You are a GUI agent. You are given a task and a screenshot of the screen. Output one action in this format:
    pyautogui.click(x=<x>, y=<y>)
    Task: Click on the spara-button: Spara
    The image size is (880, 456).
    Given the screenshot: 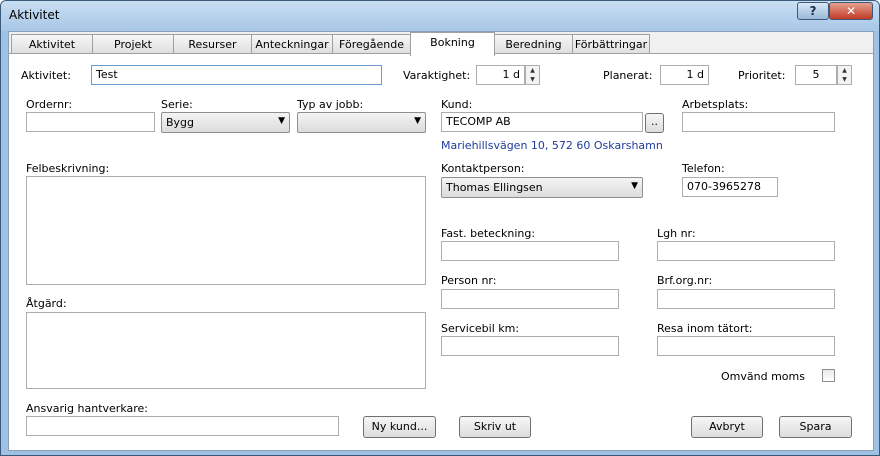 What is the action you would take?
    pyautogui.click(x=815, y=427)
    